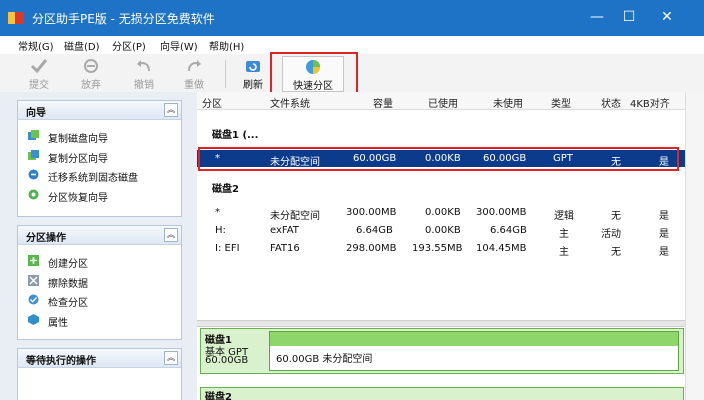 This screenshot has width=704, height=400. I want to click on column-header-status: 状态, so click(611, 102).